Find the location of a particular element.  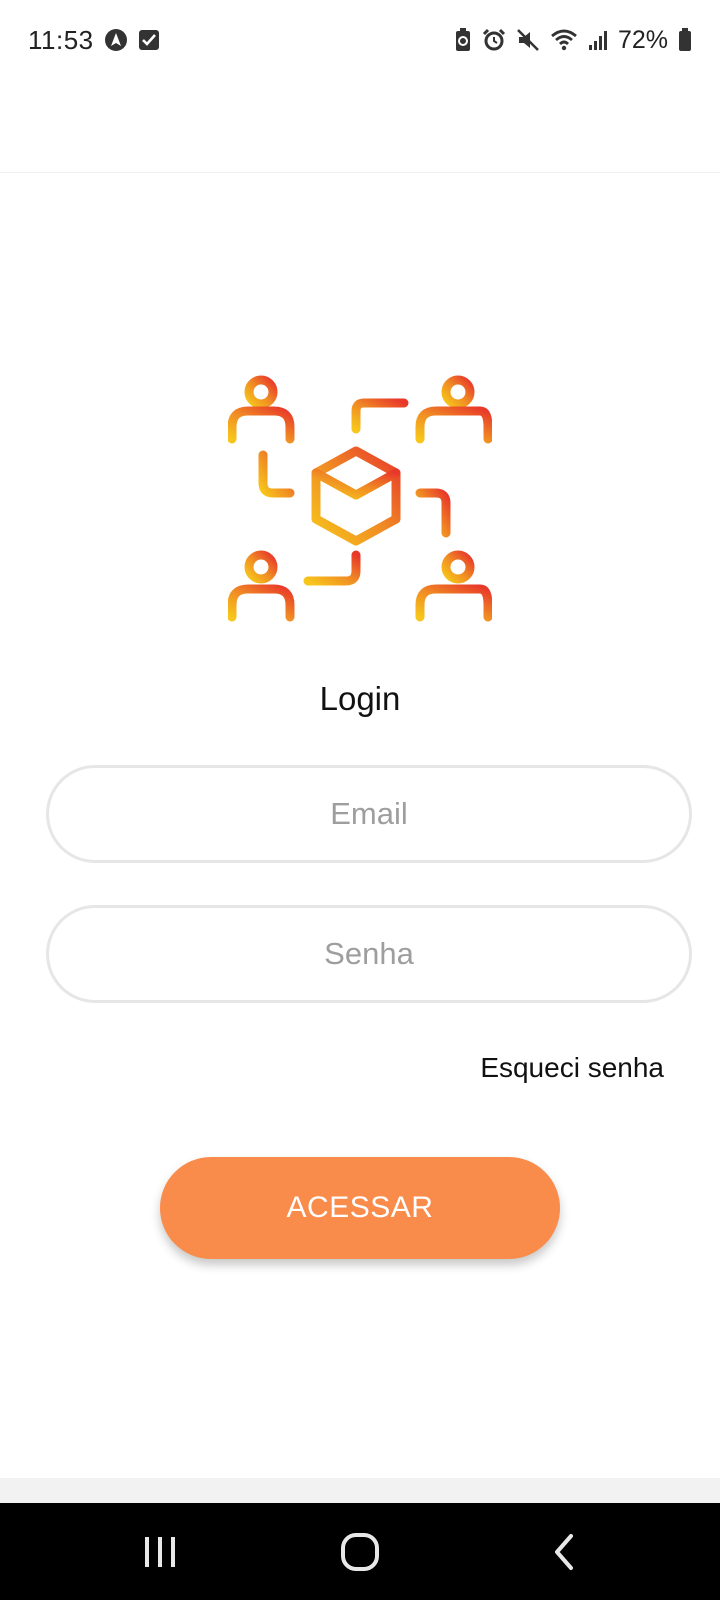

email-input is located at coordinates (369, 814).